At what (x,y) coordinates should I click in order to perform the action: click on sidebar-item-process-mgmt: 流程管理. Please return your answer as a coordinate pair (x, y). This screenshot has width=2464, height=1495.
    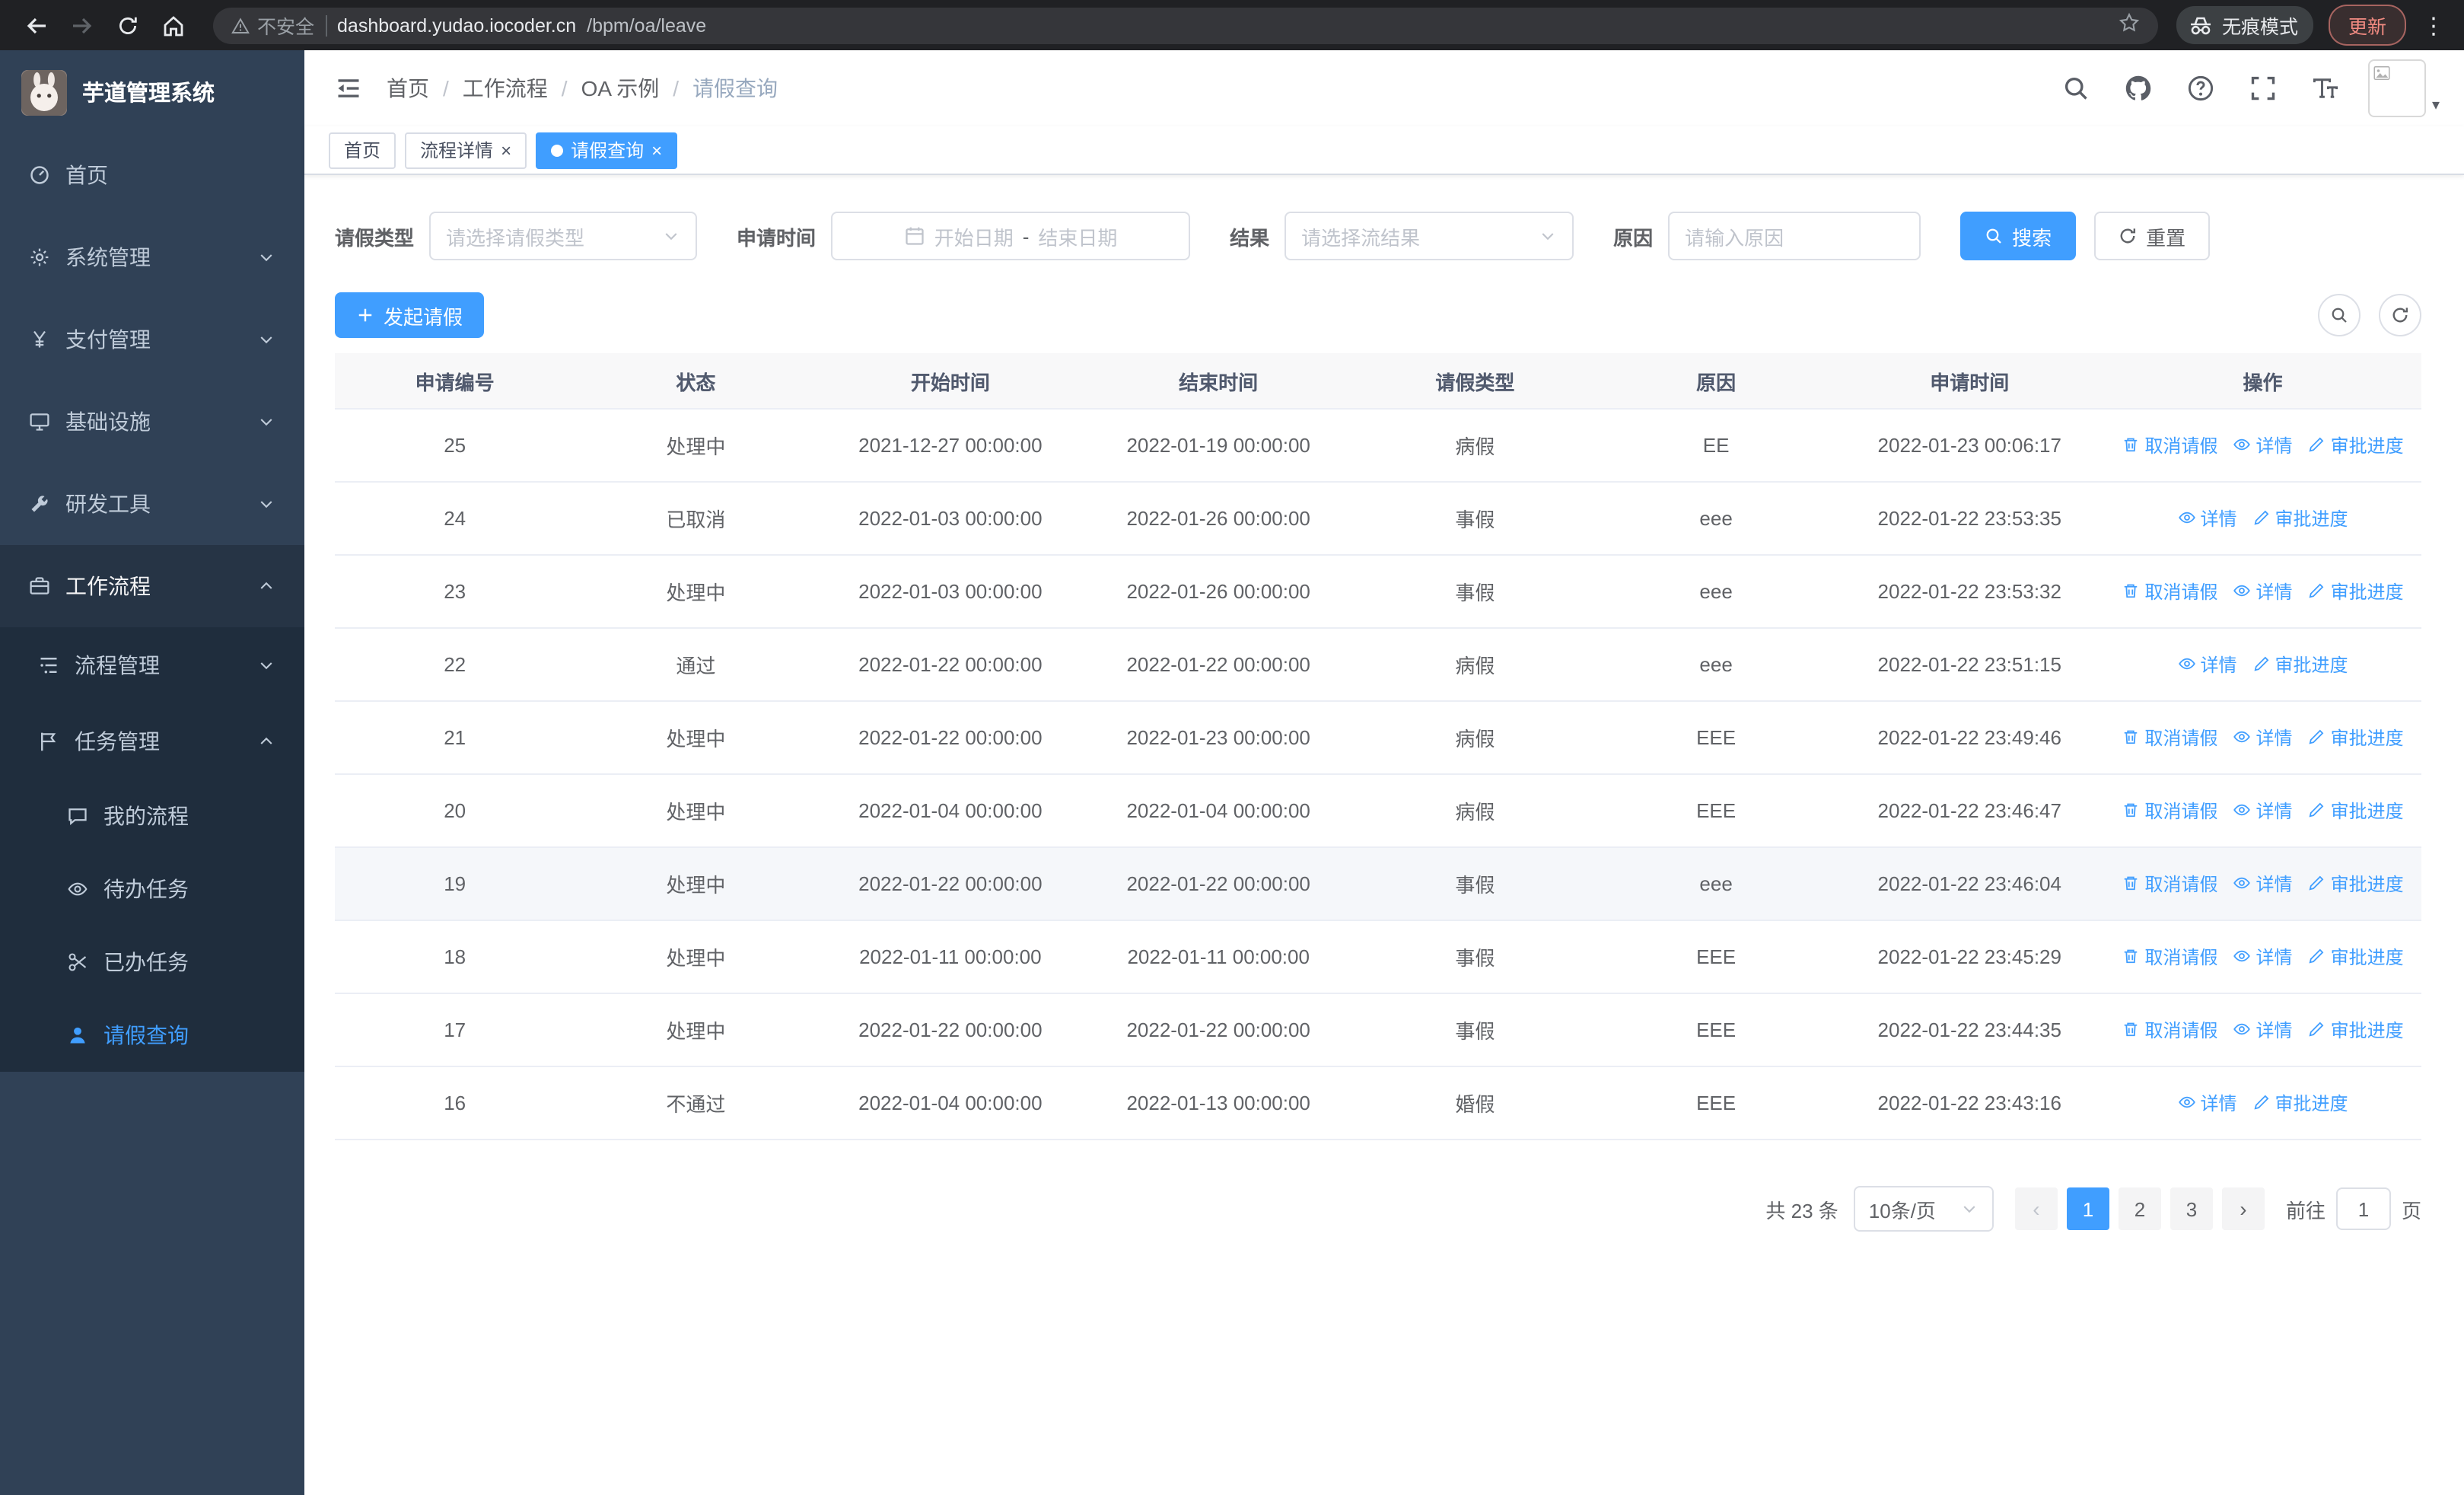
    Looking at the image, I should click on (152, 665).